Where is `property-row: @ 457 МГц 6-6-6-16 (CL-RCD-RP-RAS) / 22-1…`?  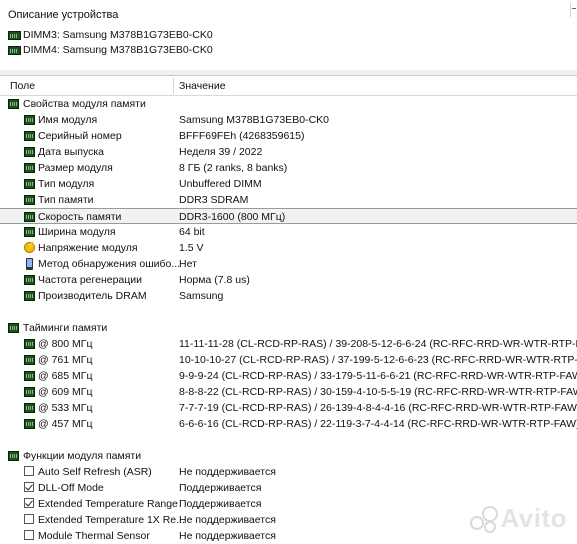
property-row: @ 457 МГц 6-6-6-16 (CL-RCD-RP-RAS) / 22-1… is located at coordinates (288, 424).